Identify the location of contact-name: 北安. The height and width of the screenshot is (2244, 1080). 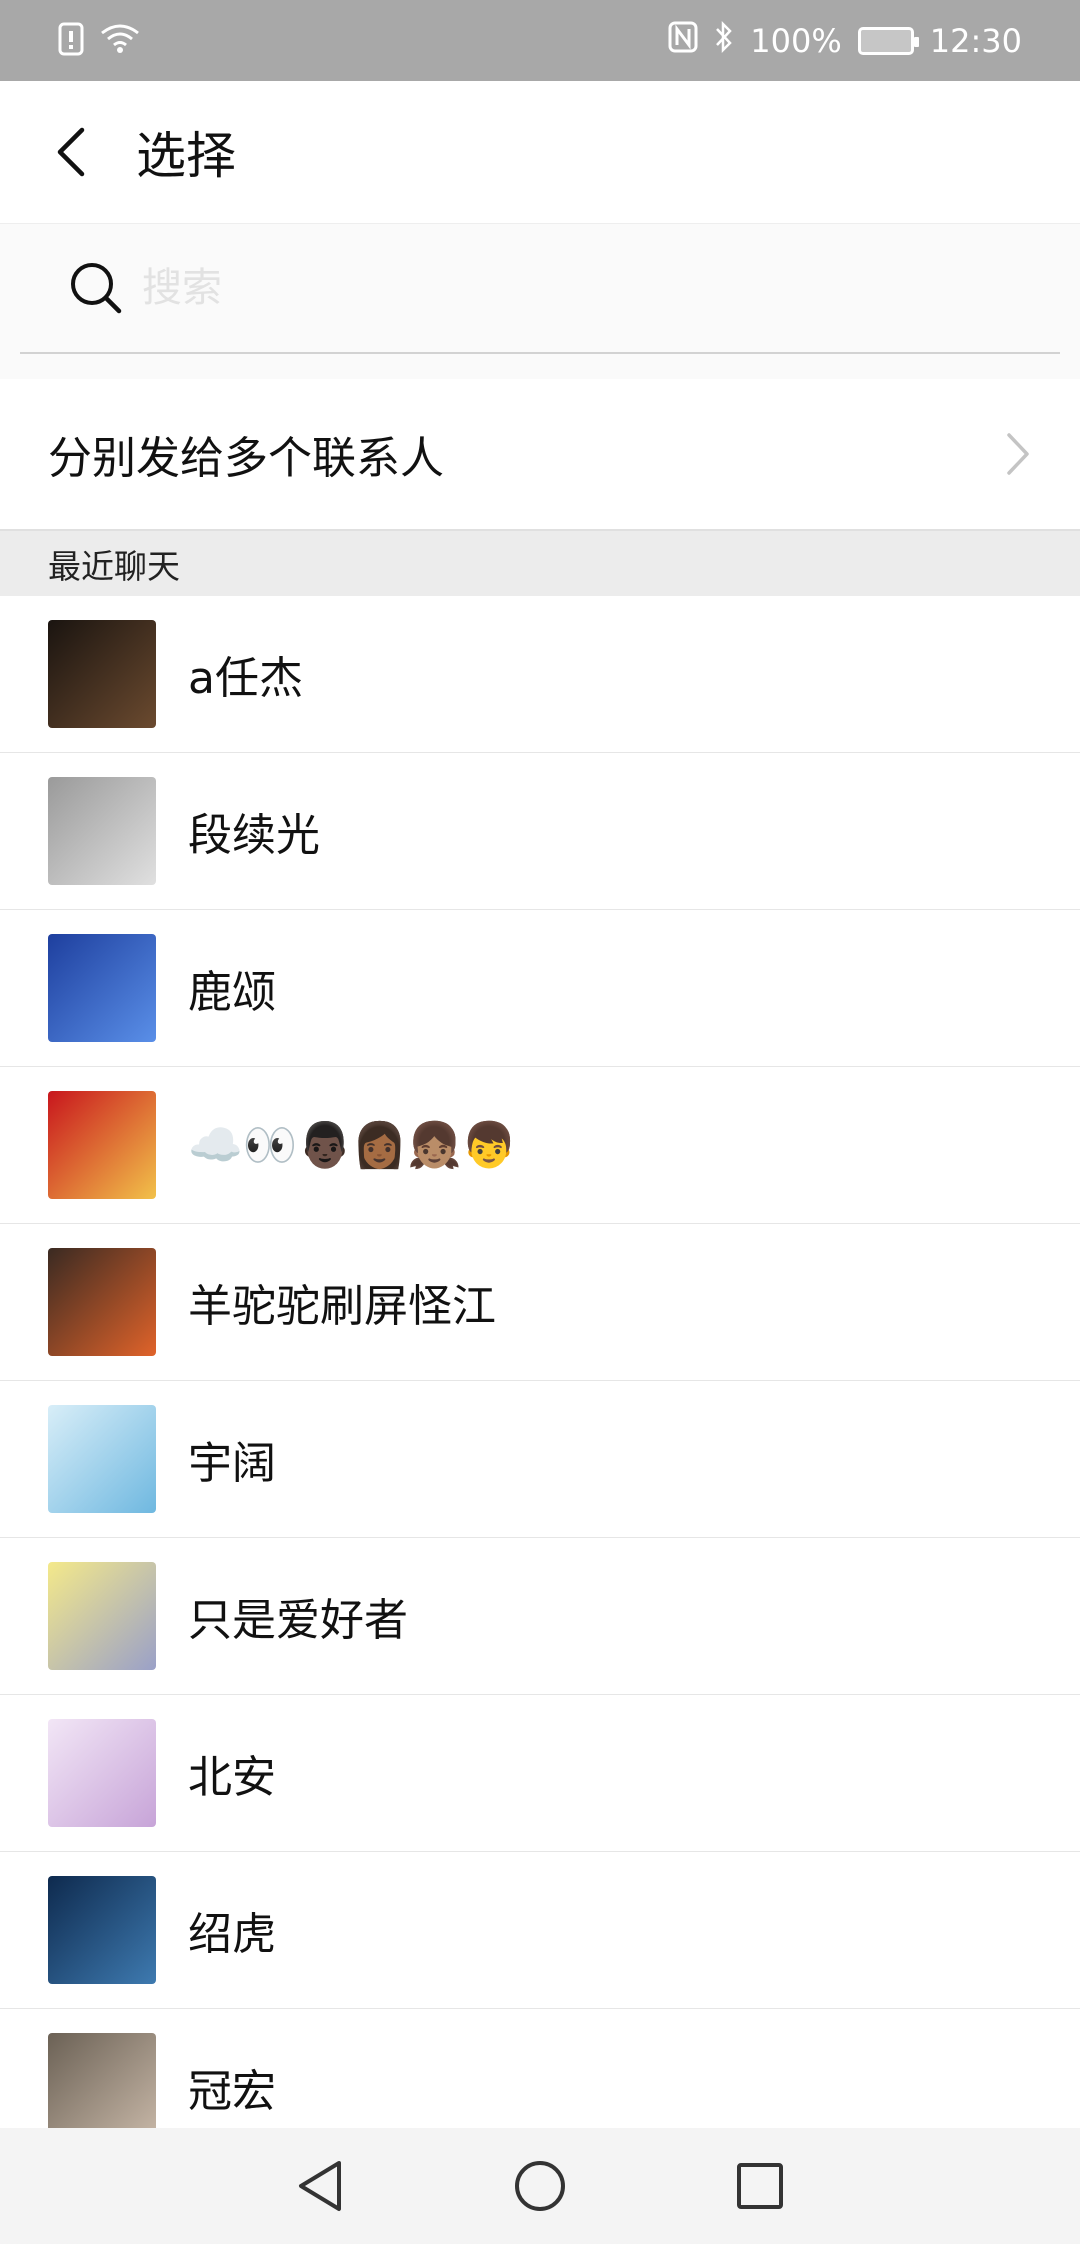
(232, 1777).